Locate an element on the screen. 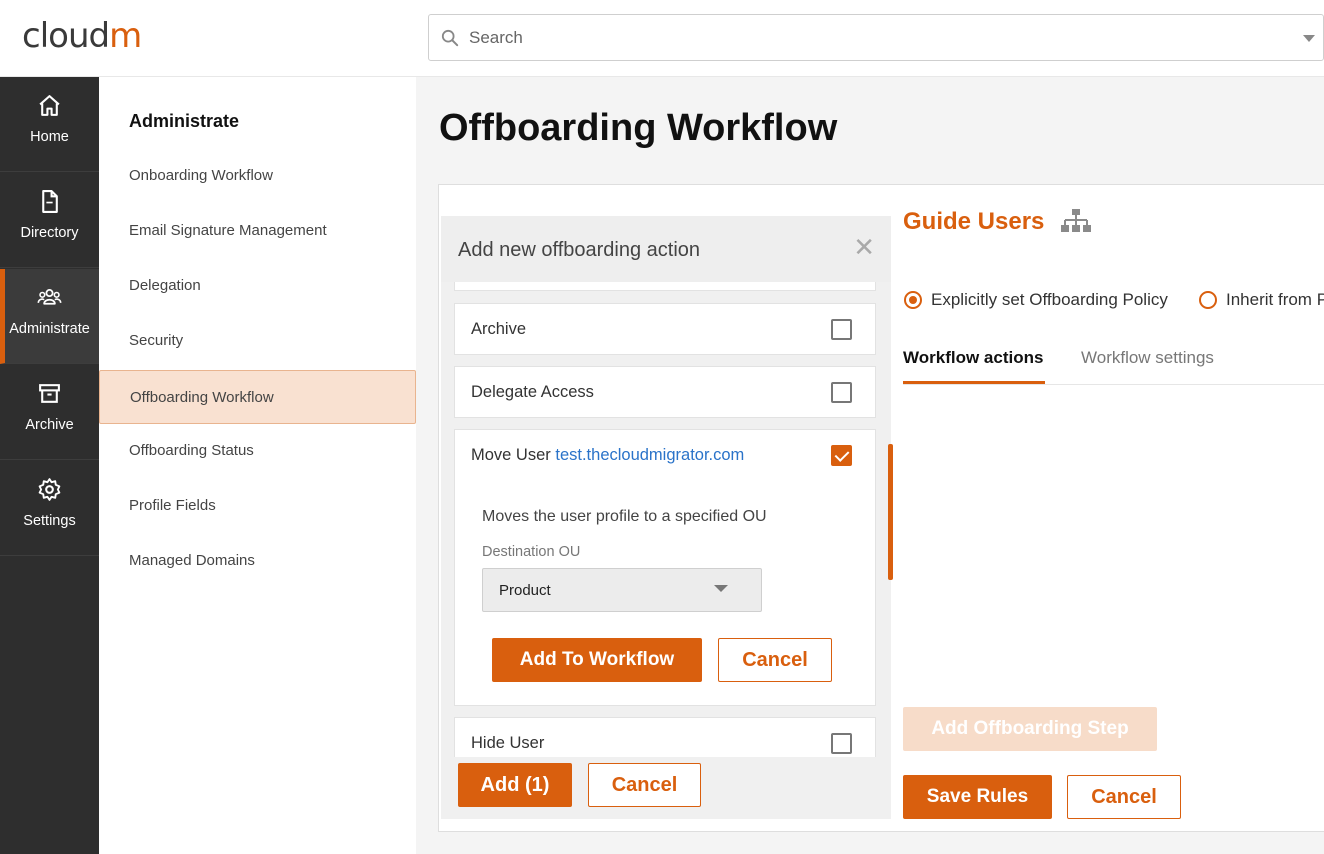  rules-cancel-button: Cancel is located at coordinates (1124, 797).